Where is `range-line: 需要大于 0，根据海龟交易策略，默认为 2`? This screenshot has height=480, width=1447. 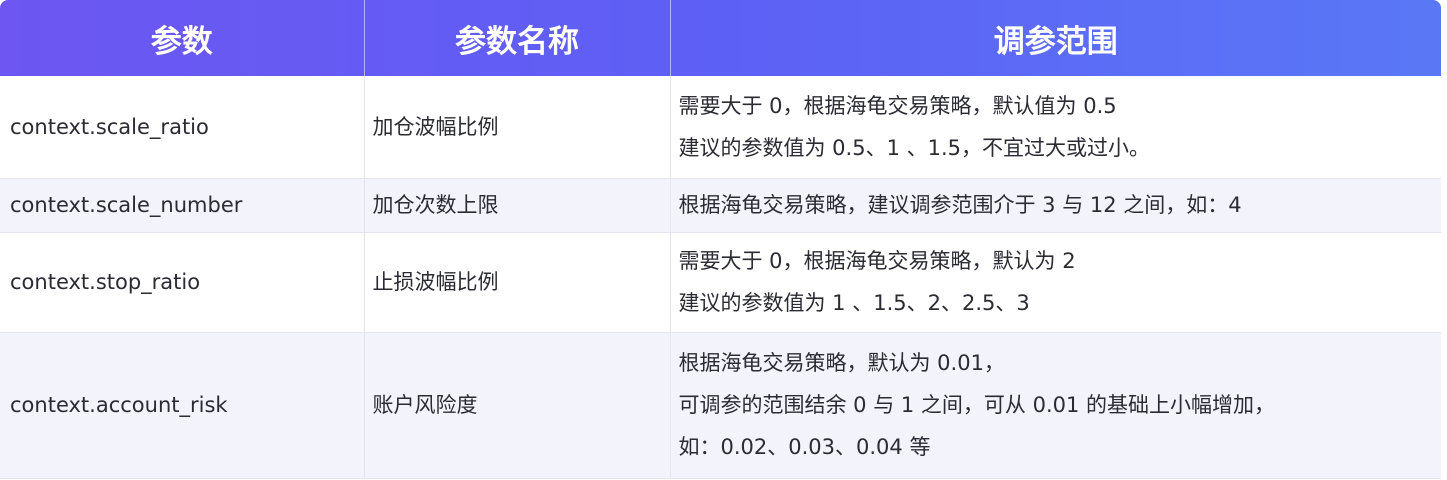
range-line: 需要大于 0，根据海龟交易策略，默认为 2 is located at coordinates (877, 261).